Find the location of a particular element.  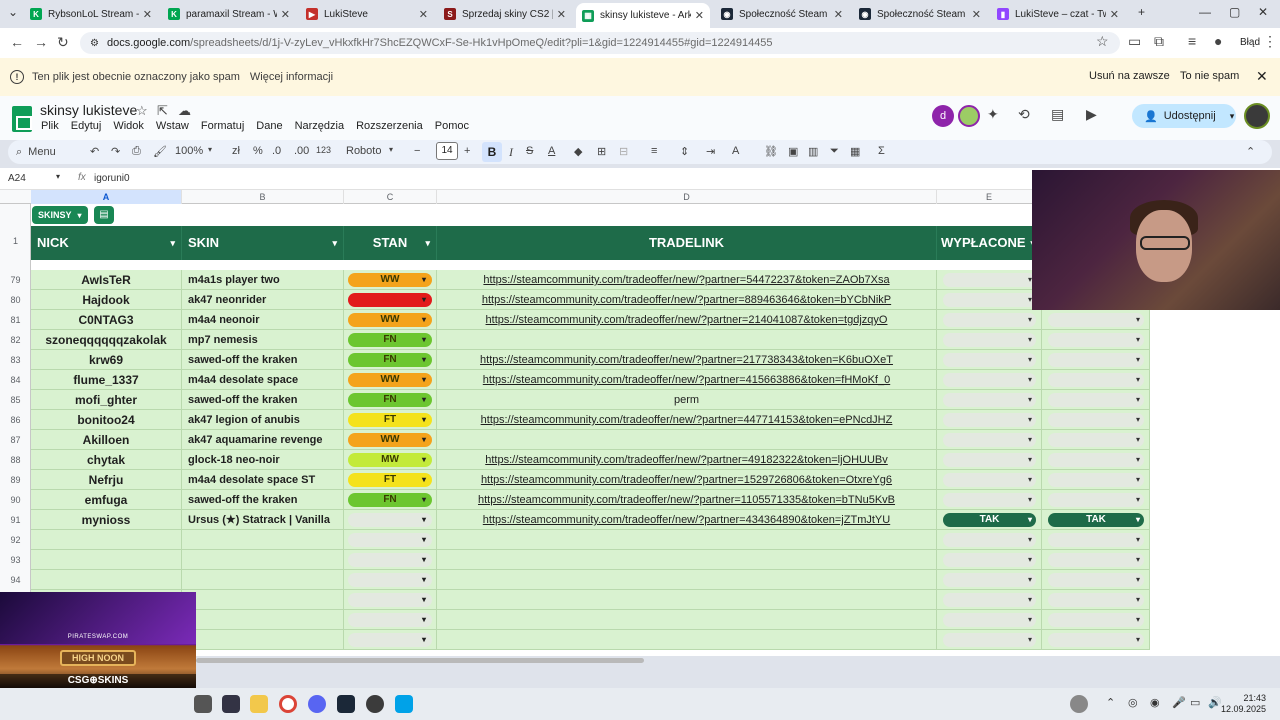

row-header: 82 is located at coordinates (15, 340).